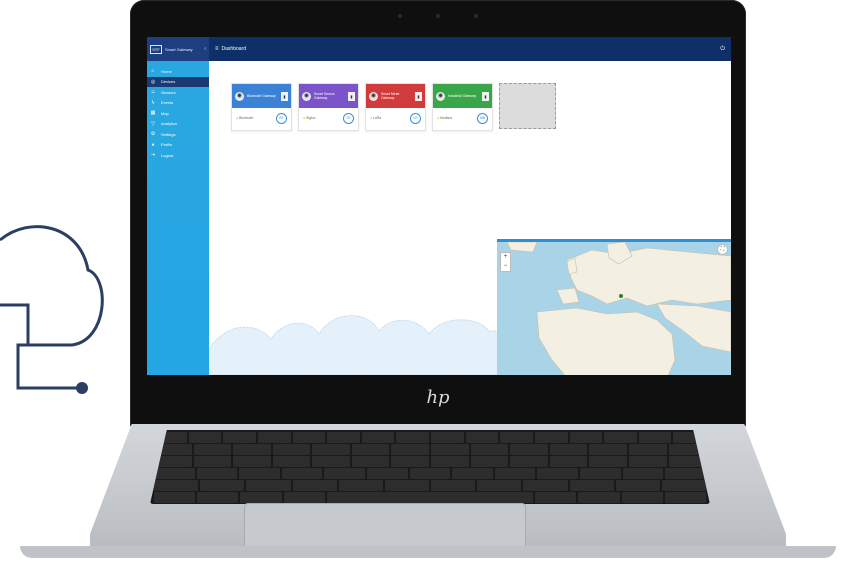  What do you see at coordinates (178, 155) in the screenshot?
I see `sidebar-item-logout: ⇥ Logout` at bounding box center [178, 155].